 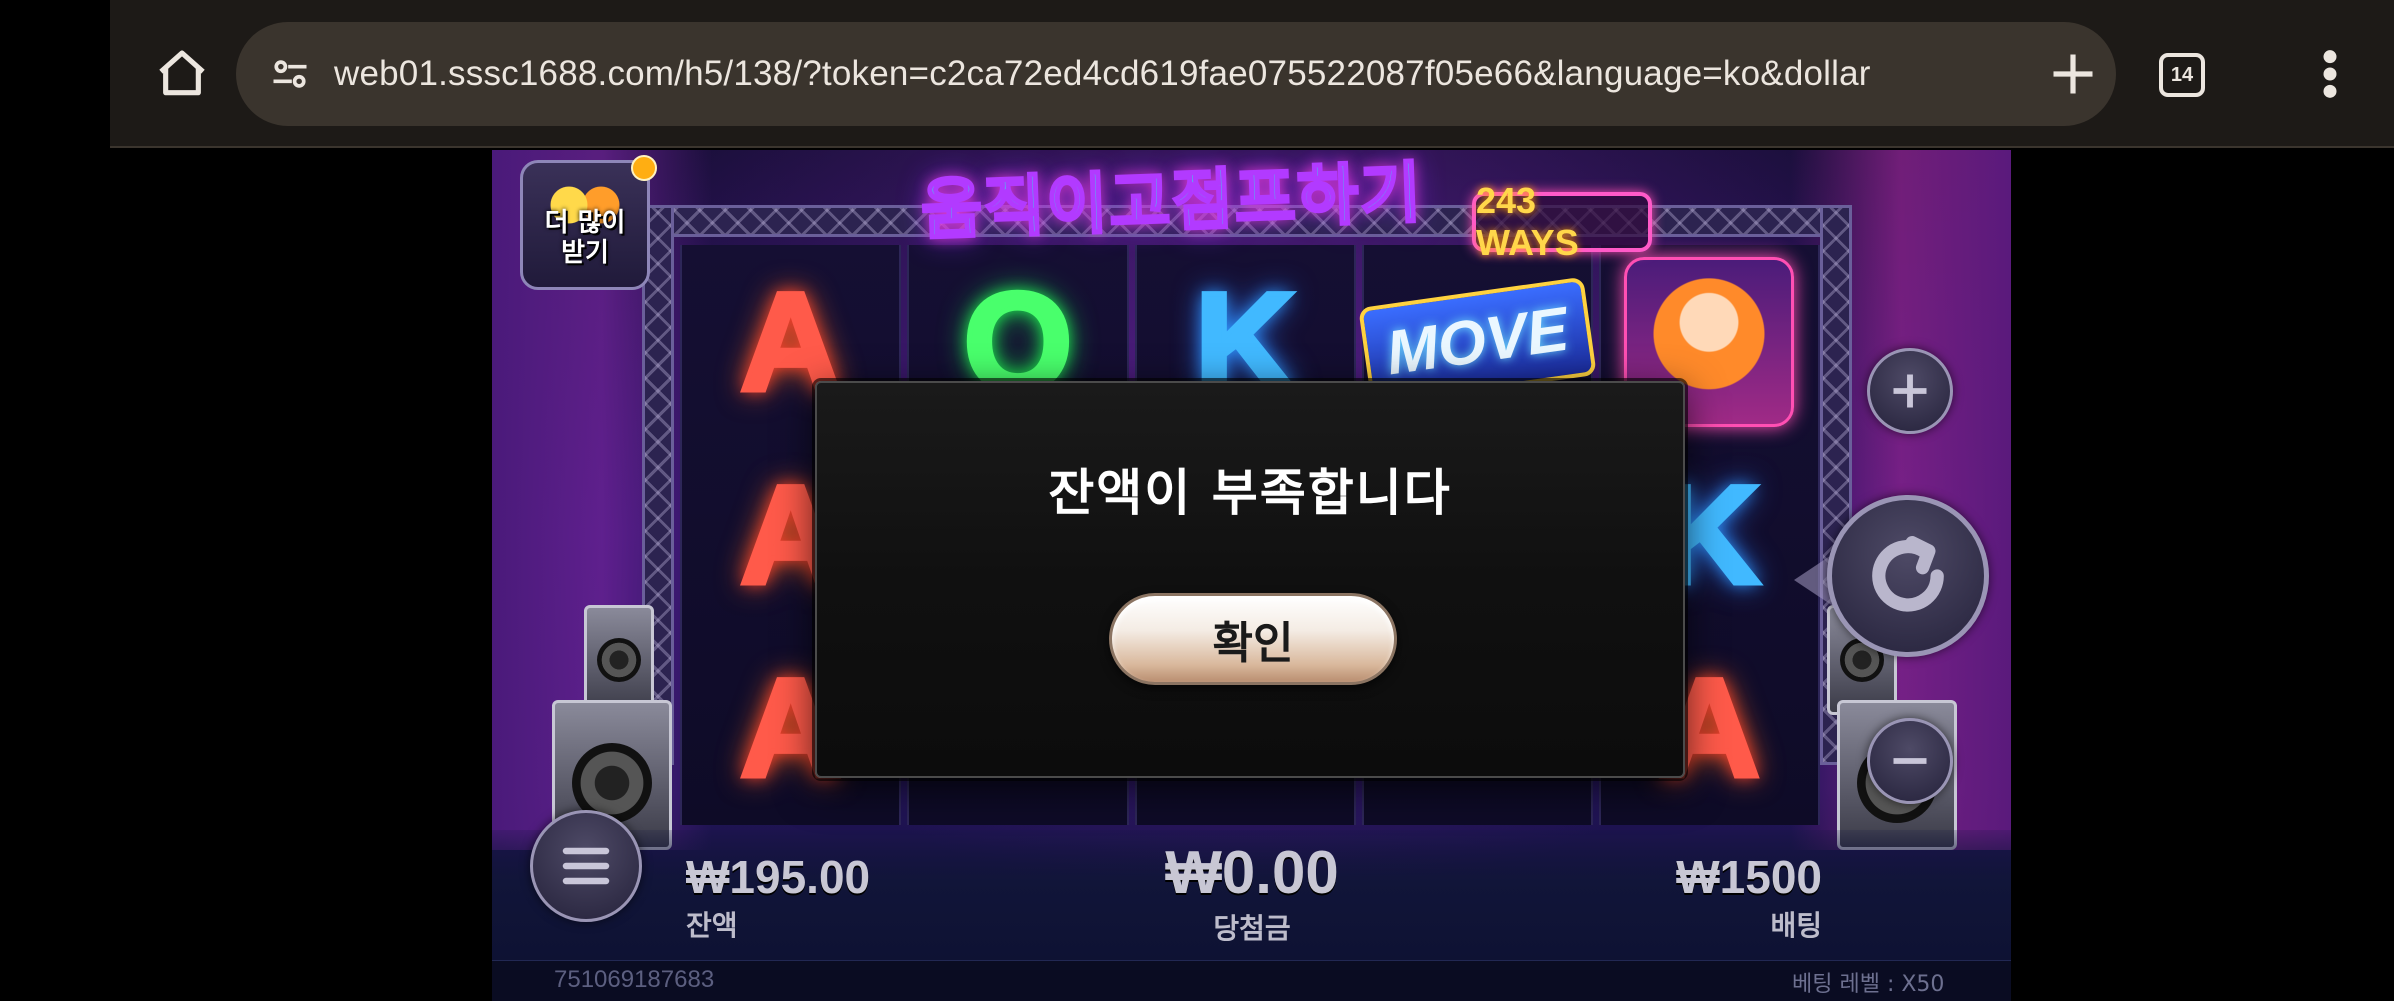 I want to click on win-display: ₩0.00 당첨금, so click(x=1252, y=892).